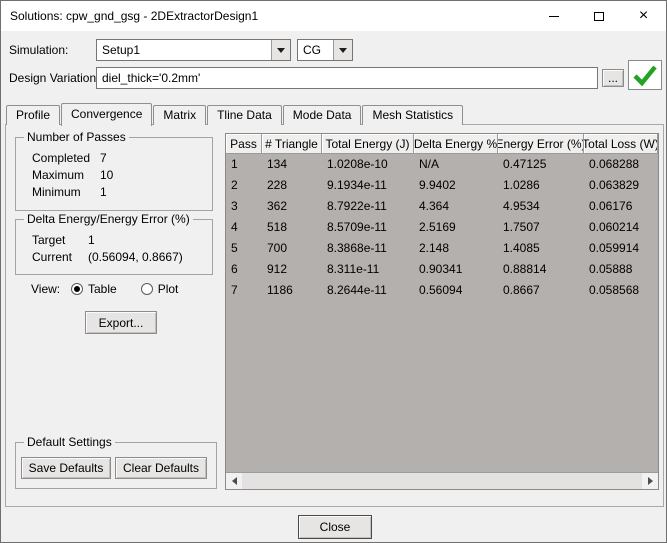  Describe the element at coordinates (49, 240) in the screenshot. I see `delta-row-label: Target` at that location.